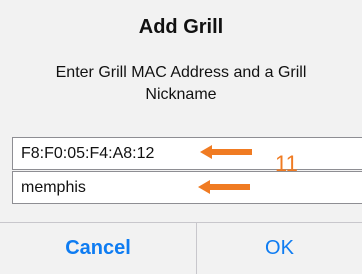  What do you see at coordinates (286, 163) in the screenshot?
I see `annotation-step-number: 11` at bounding box center [286, 163].